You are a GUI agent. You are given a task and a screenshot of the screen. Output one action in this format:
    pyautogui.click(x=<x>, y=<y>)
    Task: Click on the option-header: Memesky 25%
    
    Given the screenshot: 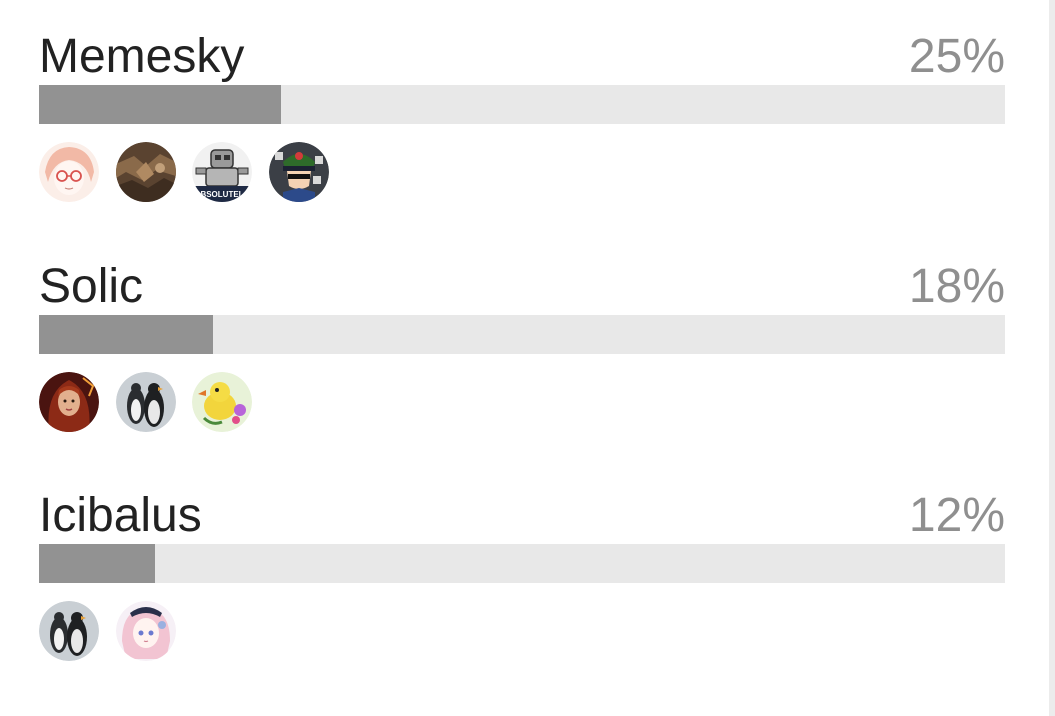 What is the action you would take?
    pyautogui.click(x=522, y=42)
    